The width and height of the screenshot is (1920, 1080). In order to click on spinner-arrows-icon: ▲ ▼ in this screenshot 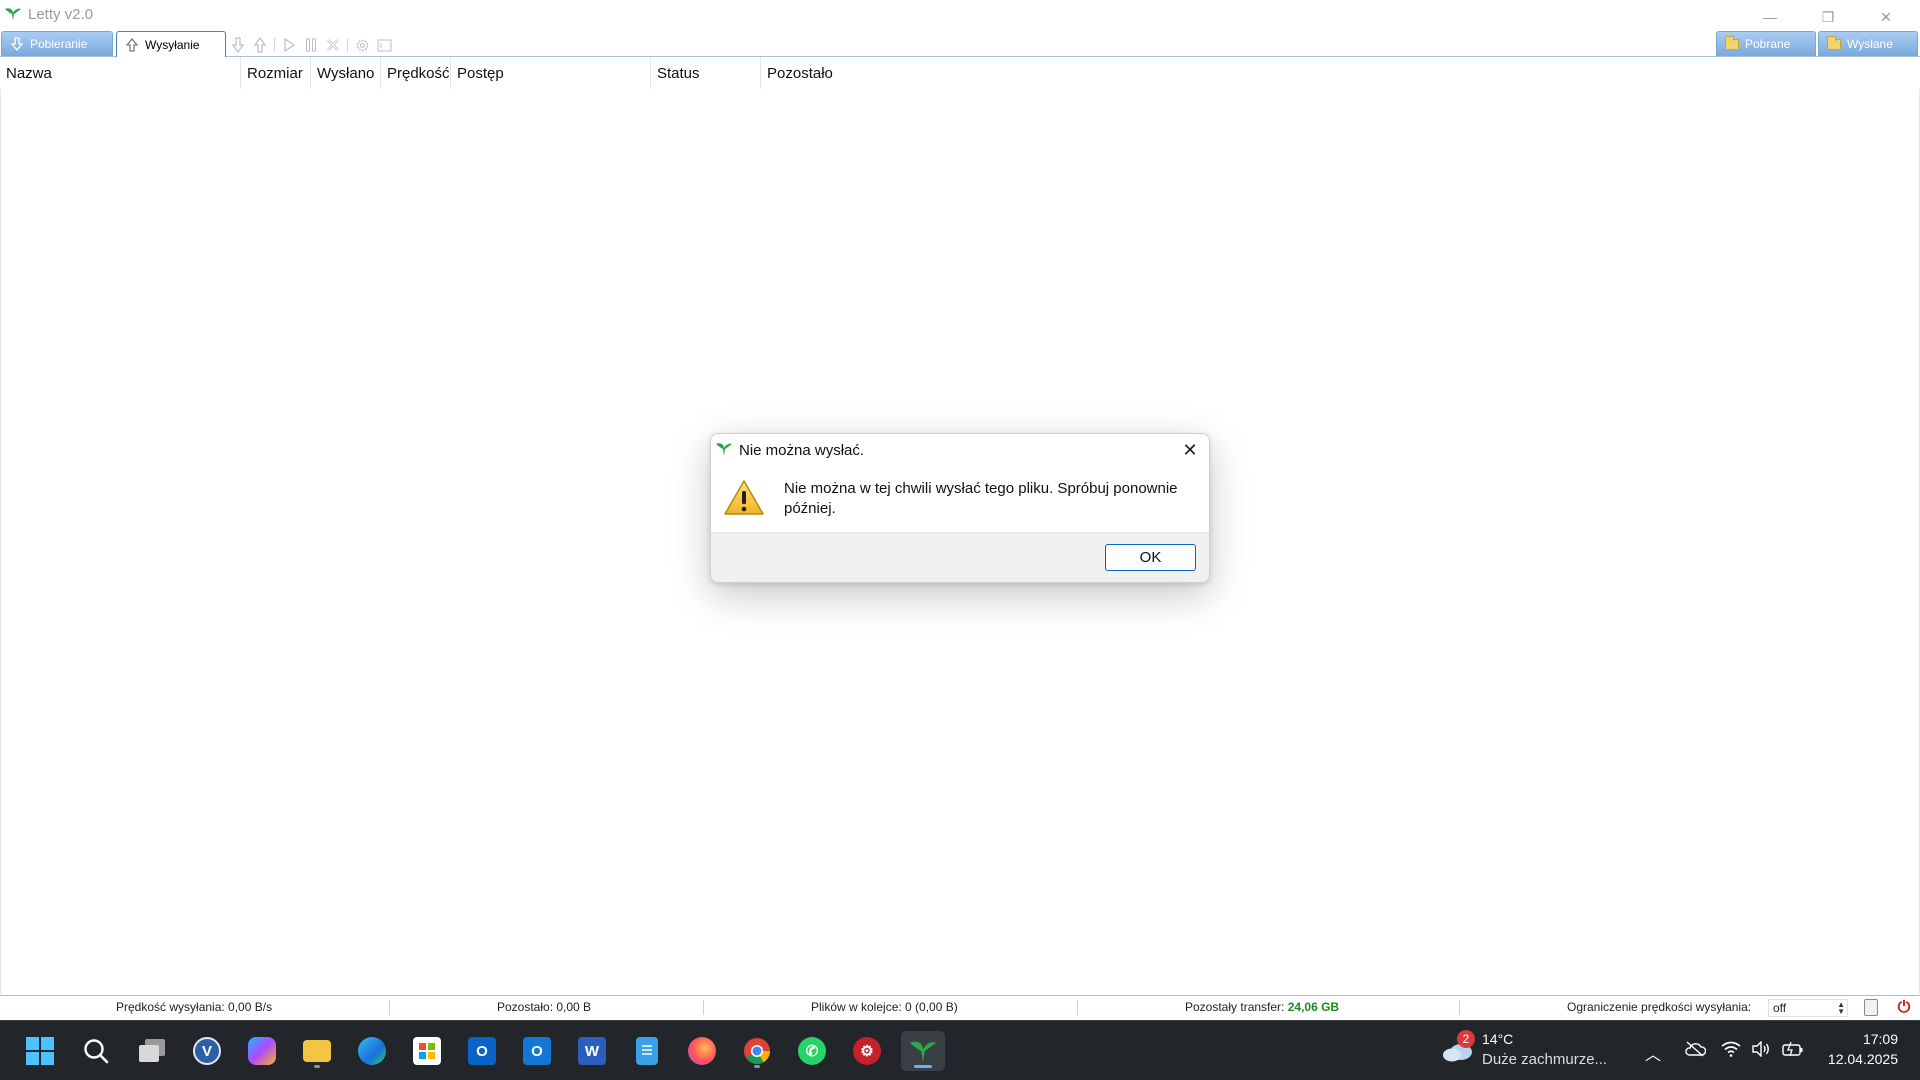, I will do `click(1841, 1008)`.